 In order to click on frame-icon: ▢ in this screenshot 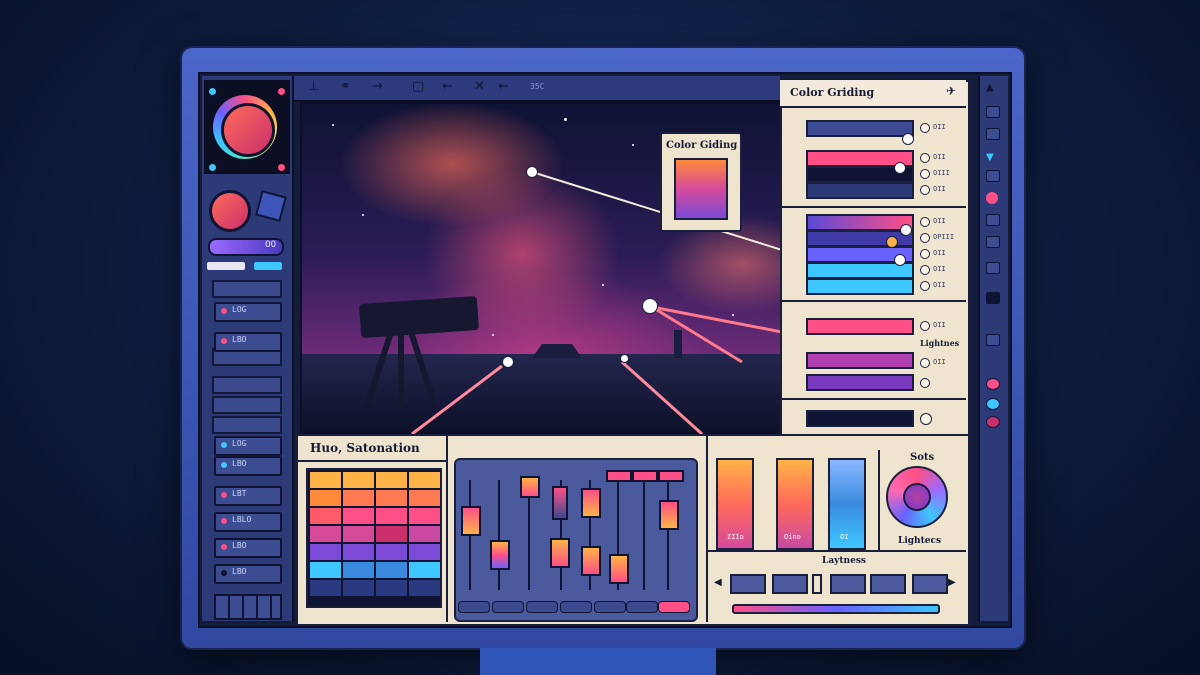, I will do `click(418, 87)`.